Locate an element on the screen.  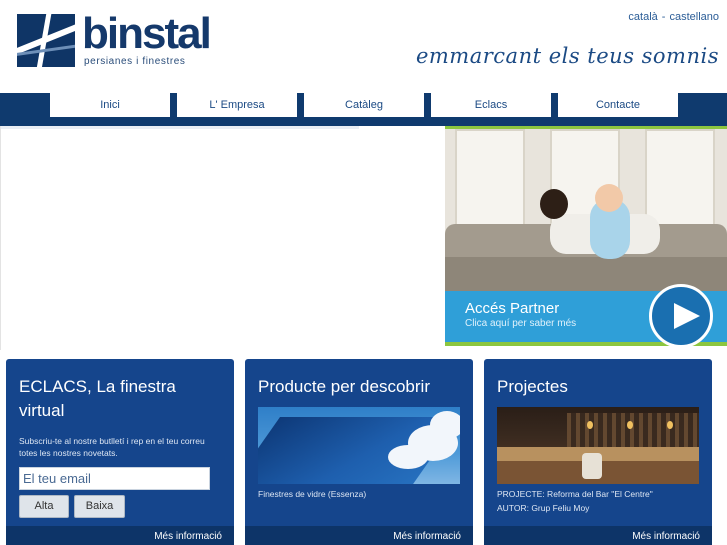
unsubscribe-button: Baixa is located at coordinates (99, 506).